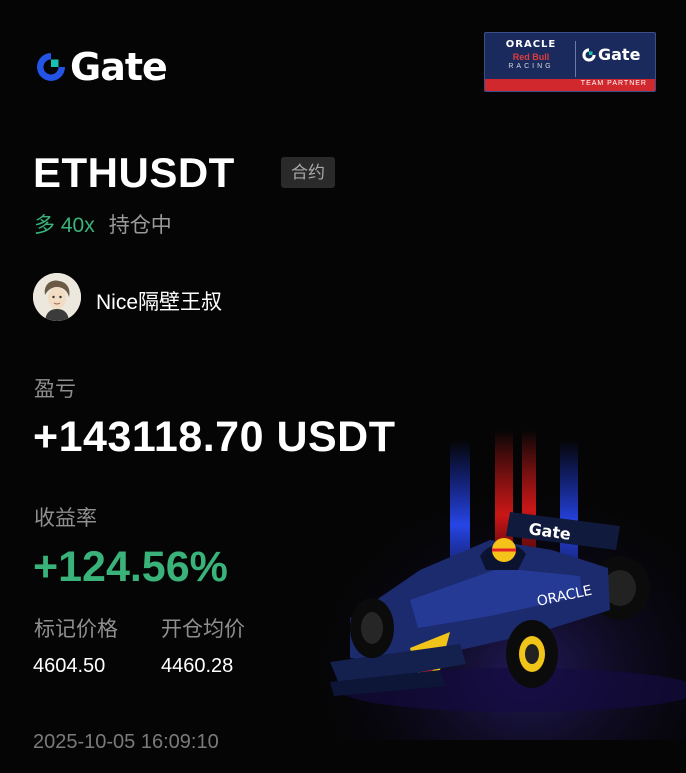 This screenshot has width=686, height=773. Describe the element at coordinates (51, 67) in the screenshot. I see `gate-logo-icon` at that location.